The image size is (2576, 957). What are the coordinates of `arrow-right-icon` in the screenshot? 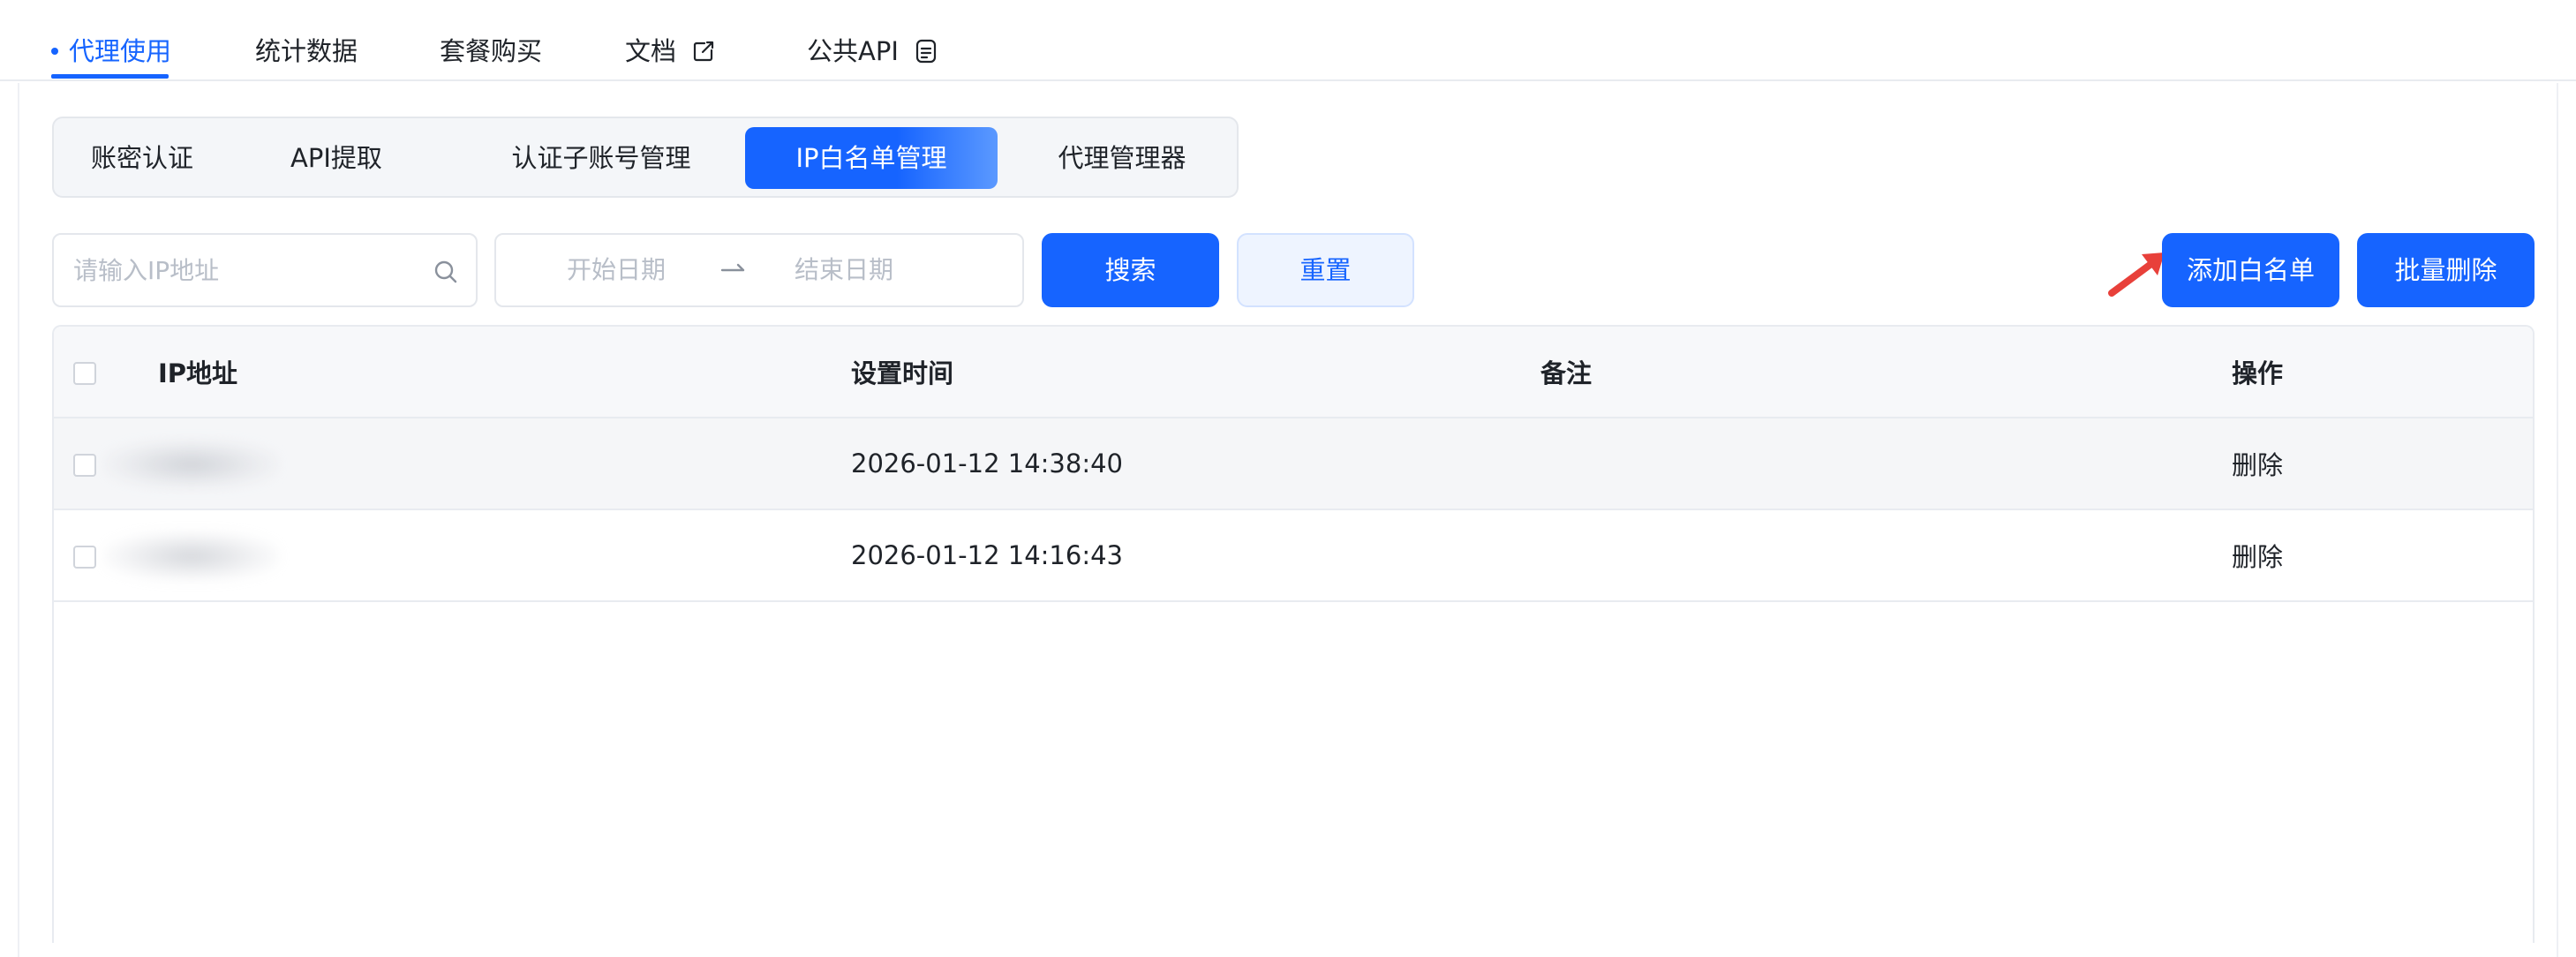 It's located at (734, 272).